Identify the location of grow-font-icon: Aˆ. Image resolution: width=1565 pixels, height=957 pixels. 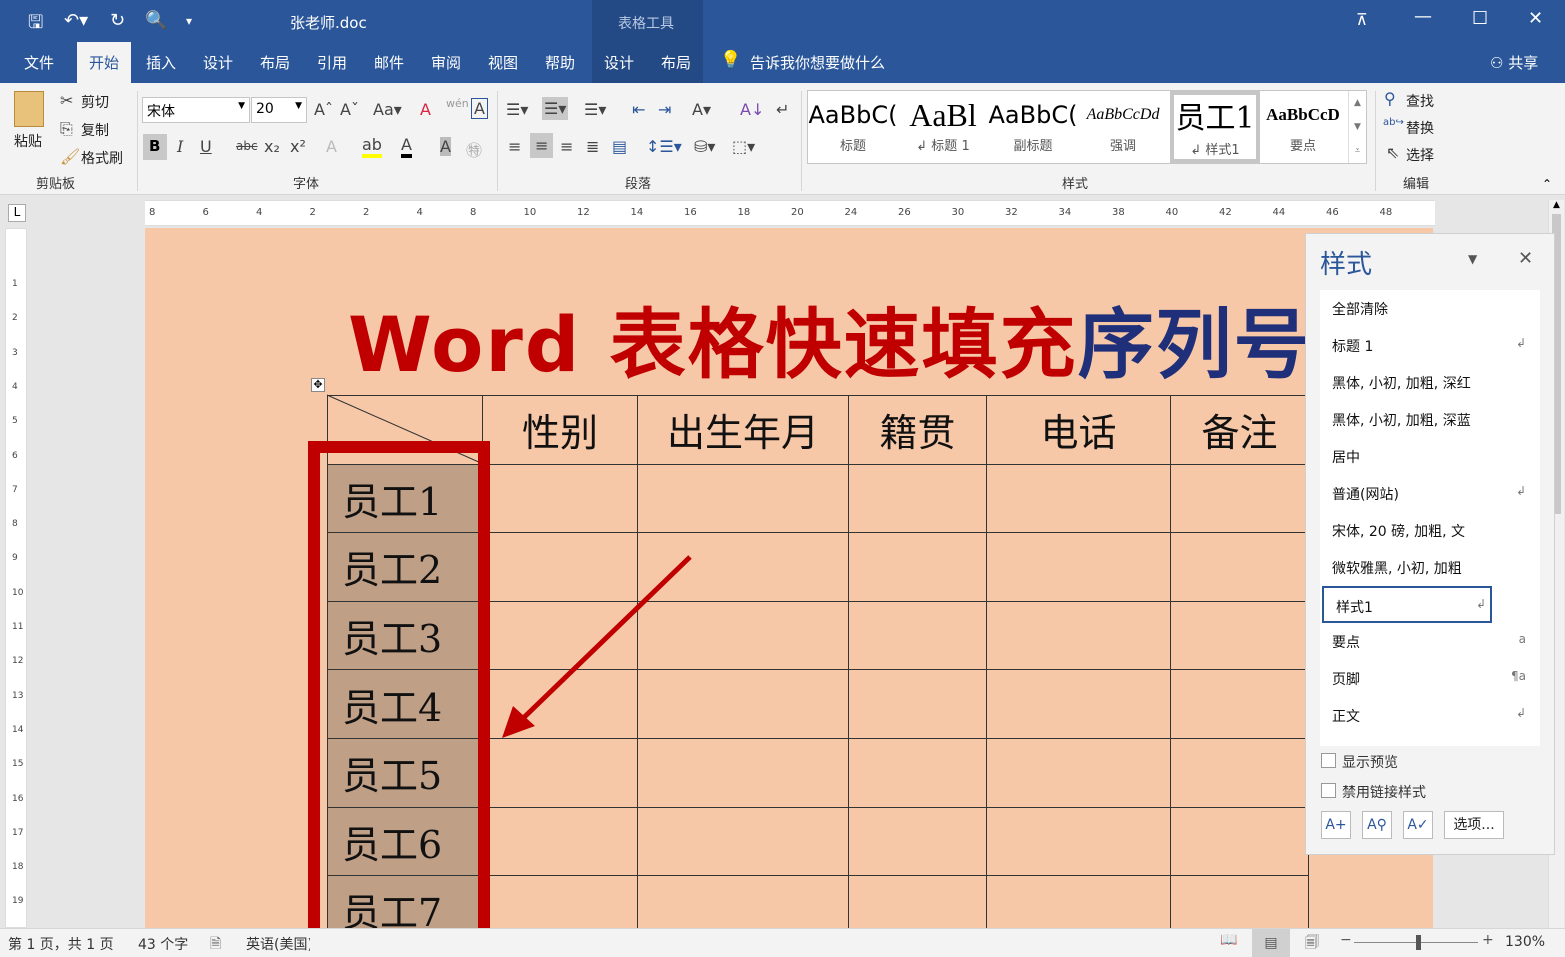
(323, 109).